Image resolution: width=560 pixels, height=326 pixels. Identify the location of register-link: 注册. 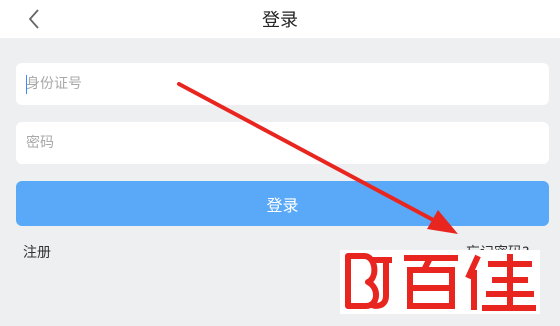
(37, 252).